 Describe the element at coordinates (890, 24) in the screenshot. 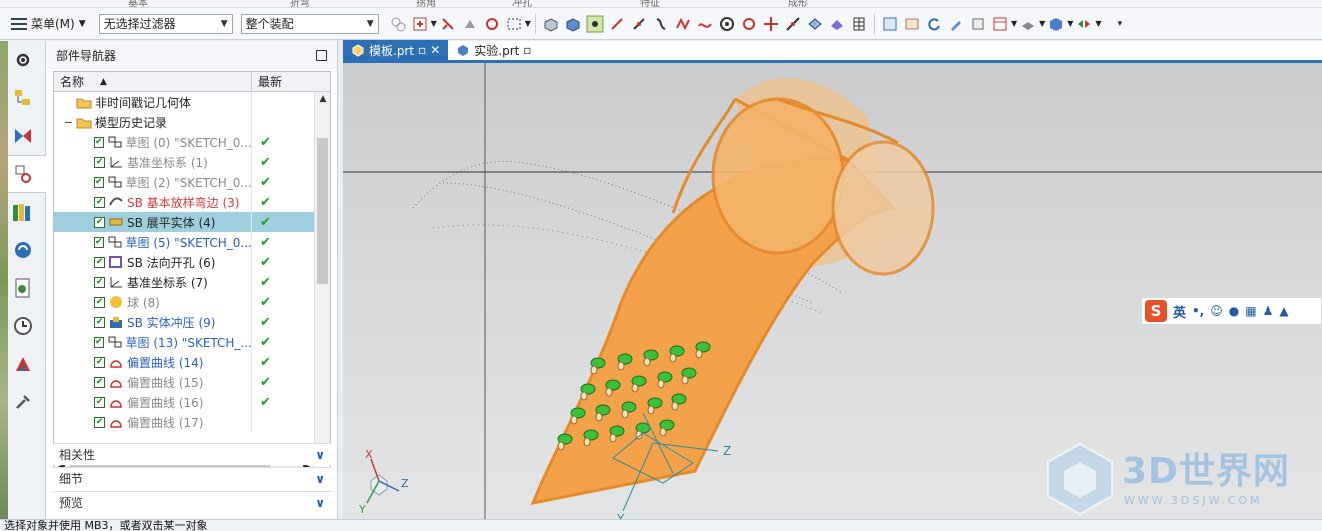

I see `view-fit-icon` at that location.